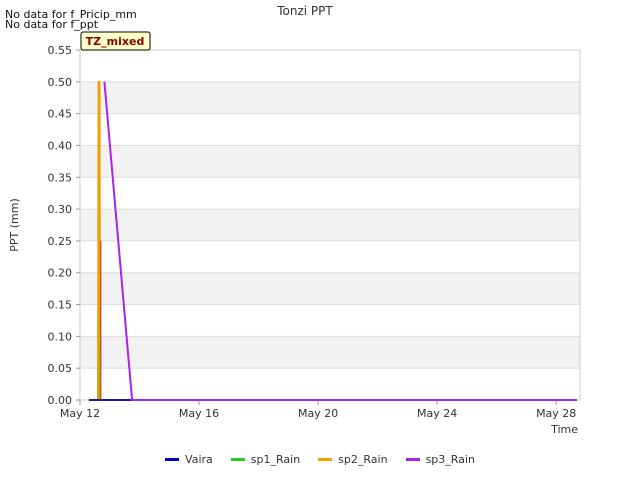 The width and height of the screenshot is (640, 480). I want to click on y-tick-label: 0.55, so click(60, 50).